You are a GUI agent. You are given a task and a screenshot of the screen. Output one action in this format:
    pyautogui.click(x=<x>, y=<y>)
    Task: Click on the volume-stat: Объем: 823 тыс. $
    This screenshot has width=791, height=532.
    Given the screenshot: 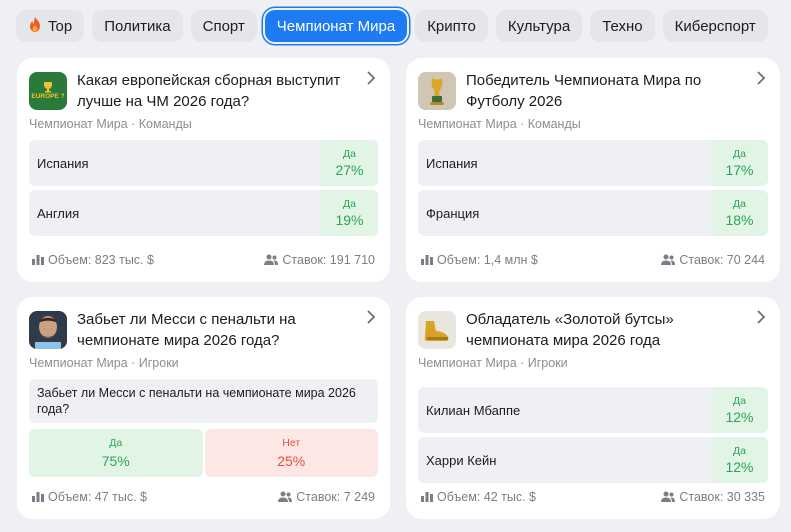 What is the action you would take?
    pyautogui.click(x=93, y=260)
    